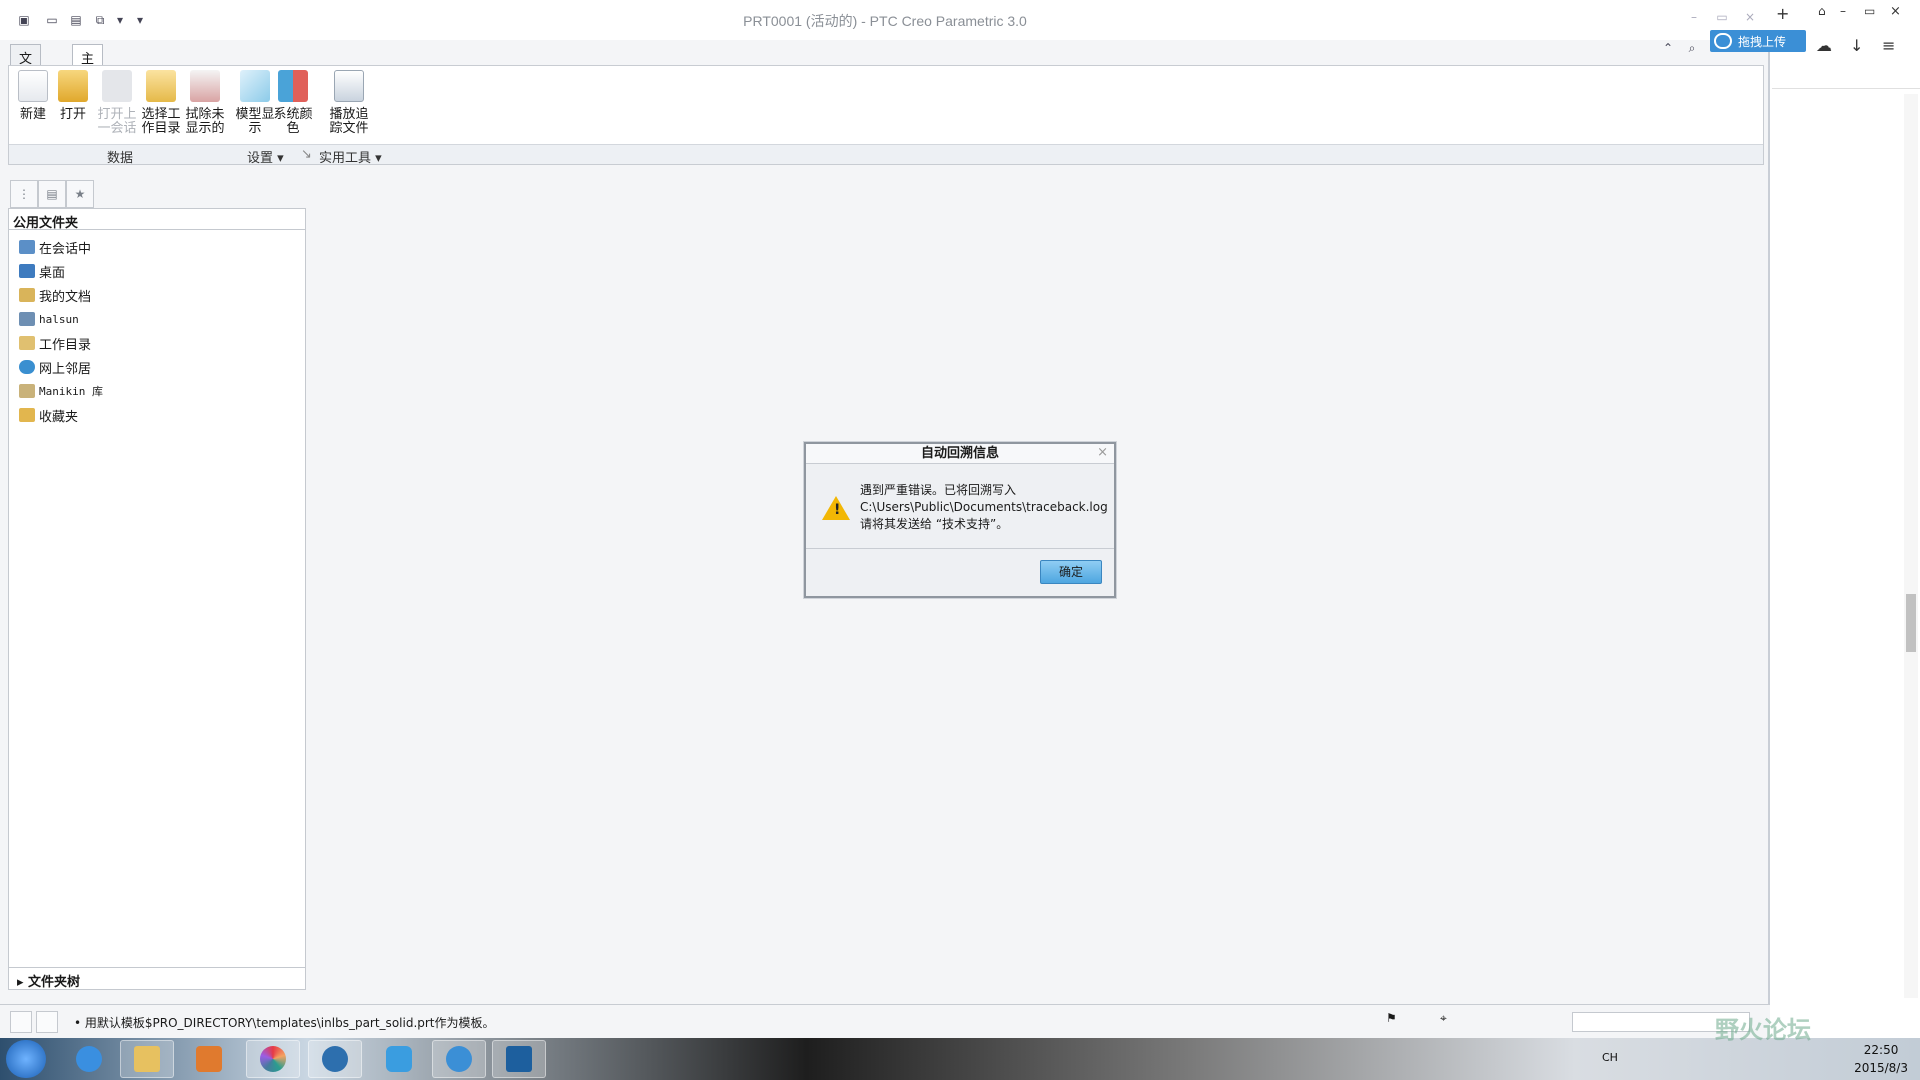 The width and height of the screenshot is (1920, 1080). I want to click on maximize-icon: ▭, so click(1722, 19).